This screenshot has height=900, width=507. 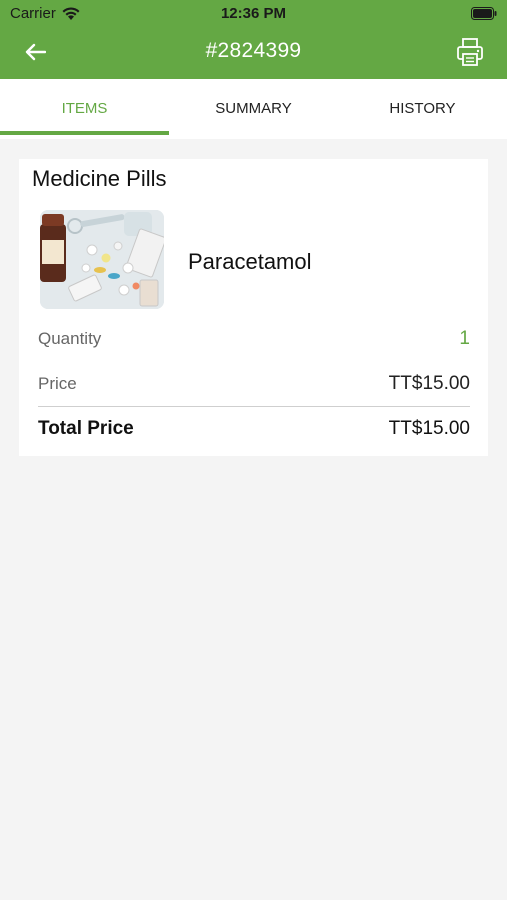 I want to click on product-name: Paracetamol, so click(x=250, y=261).